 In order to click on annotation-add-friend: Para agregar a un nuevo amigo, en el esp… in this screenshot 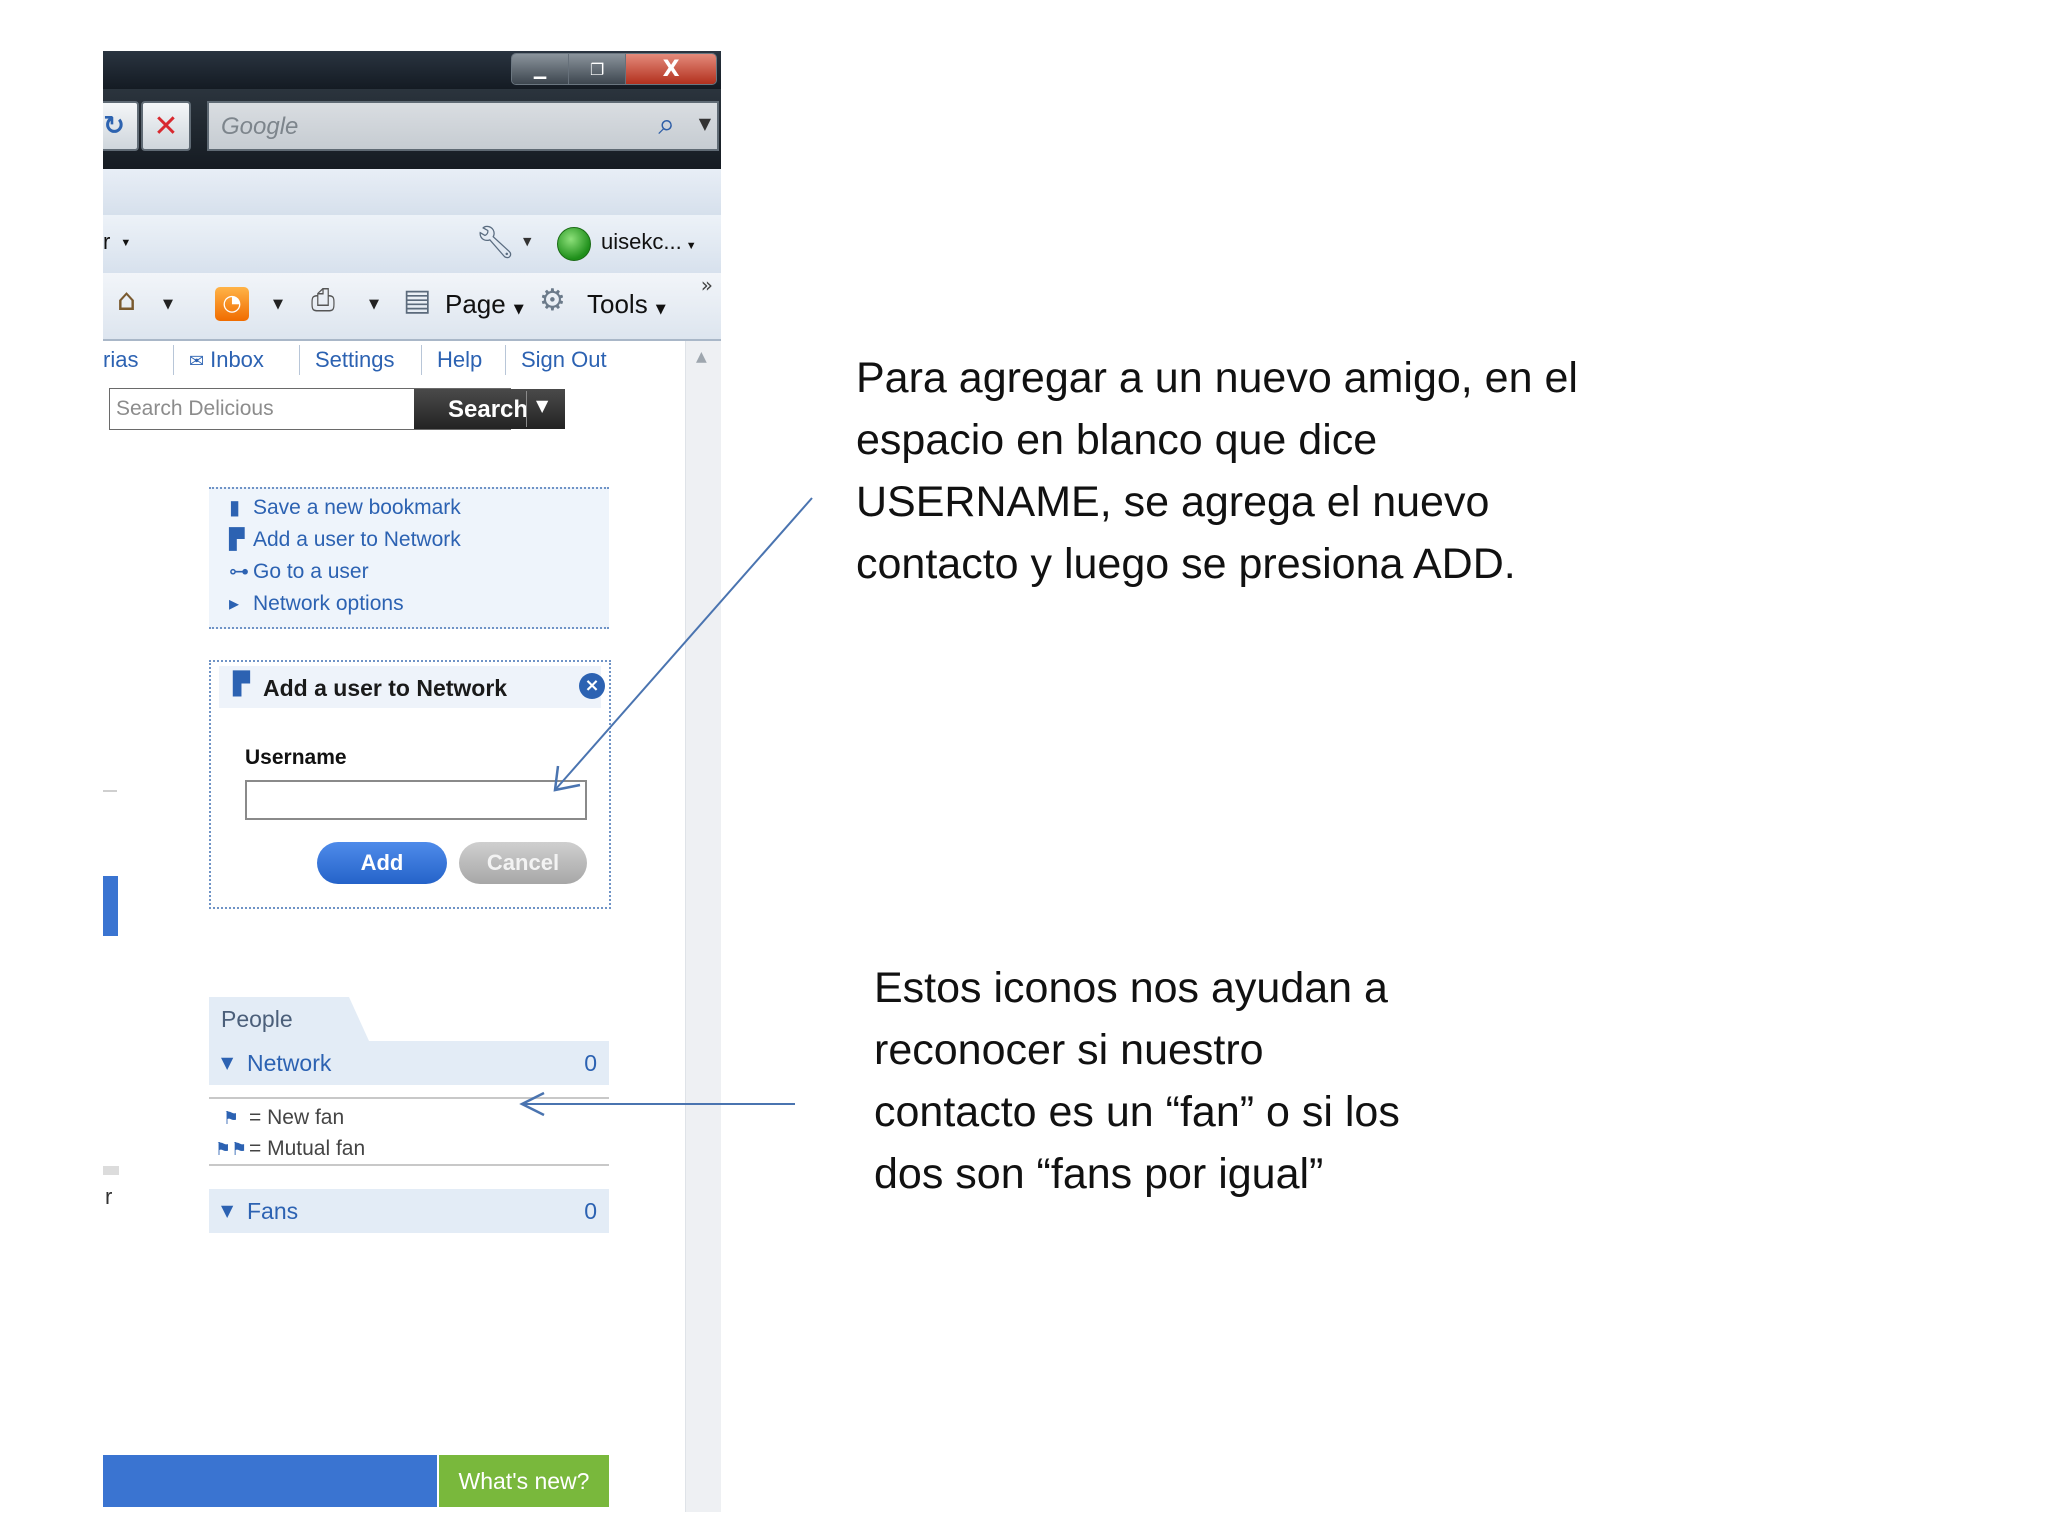, I will do `click(1217, 471)`.